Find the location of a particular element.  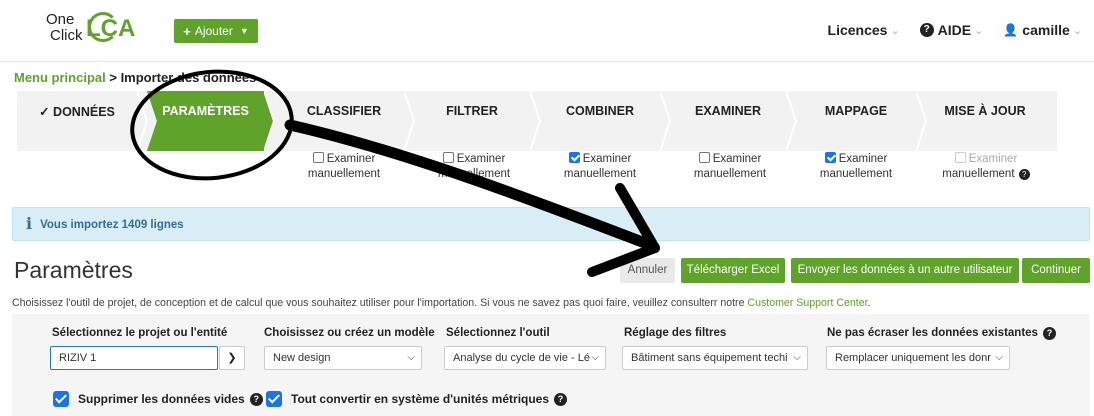

model-label: Choisissez ou créez un modèle is located at coordinates (349, 333).